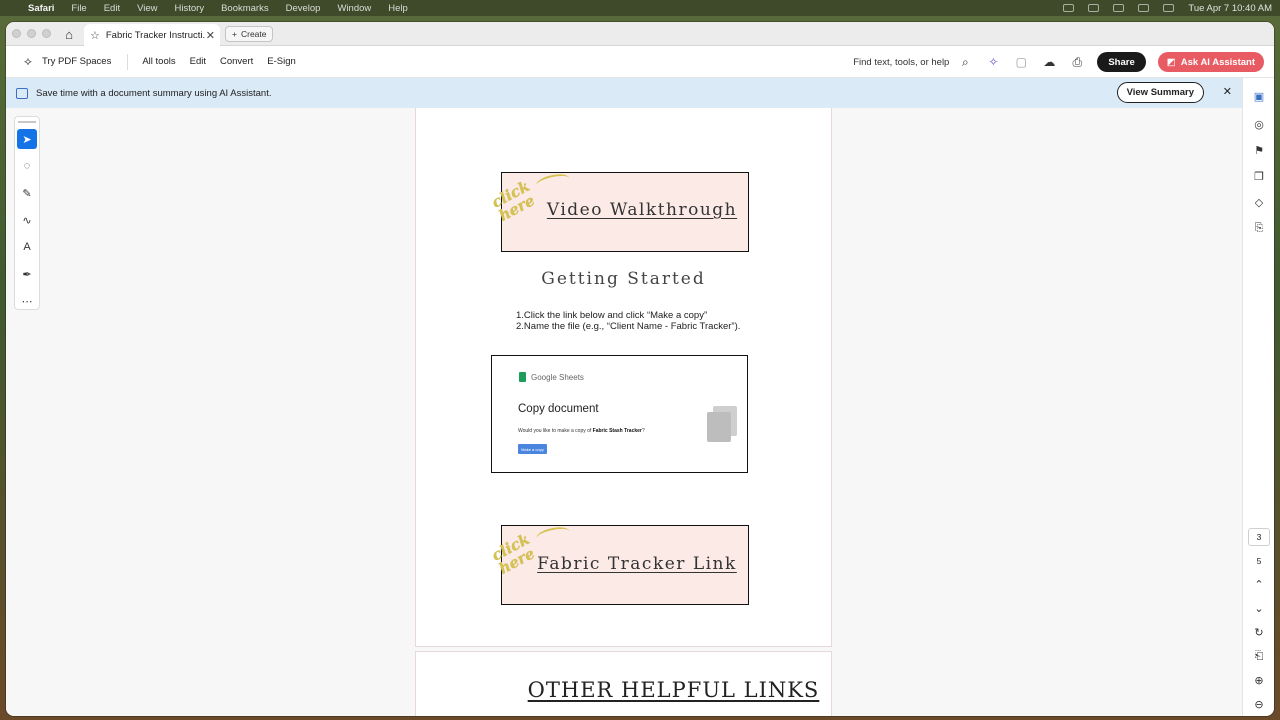  I want to click on quick-tools-rail: ➤ ◌ ✎ ∿ A ✒ ⋯, so click(27, 213).